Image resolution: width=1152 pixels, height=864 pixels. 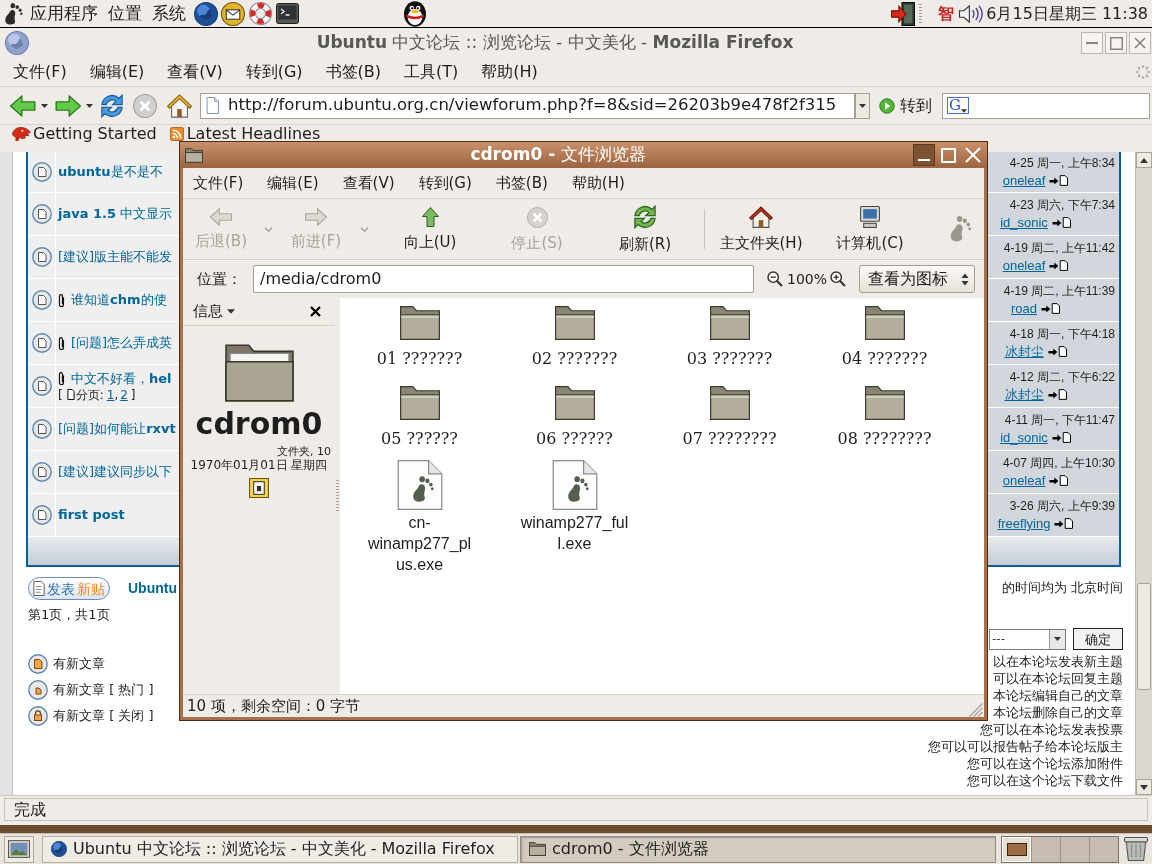 I want to click on input-method-indicator: 智, so click(x=946, y=13).